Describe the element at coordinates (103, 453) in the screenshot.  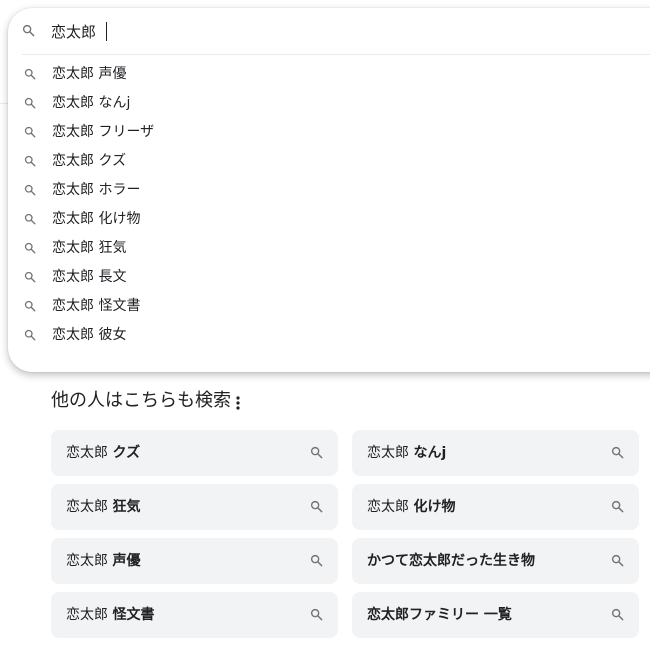
I see `chip-label: 恋太郎 クズ` at that location.